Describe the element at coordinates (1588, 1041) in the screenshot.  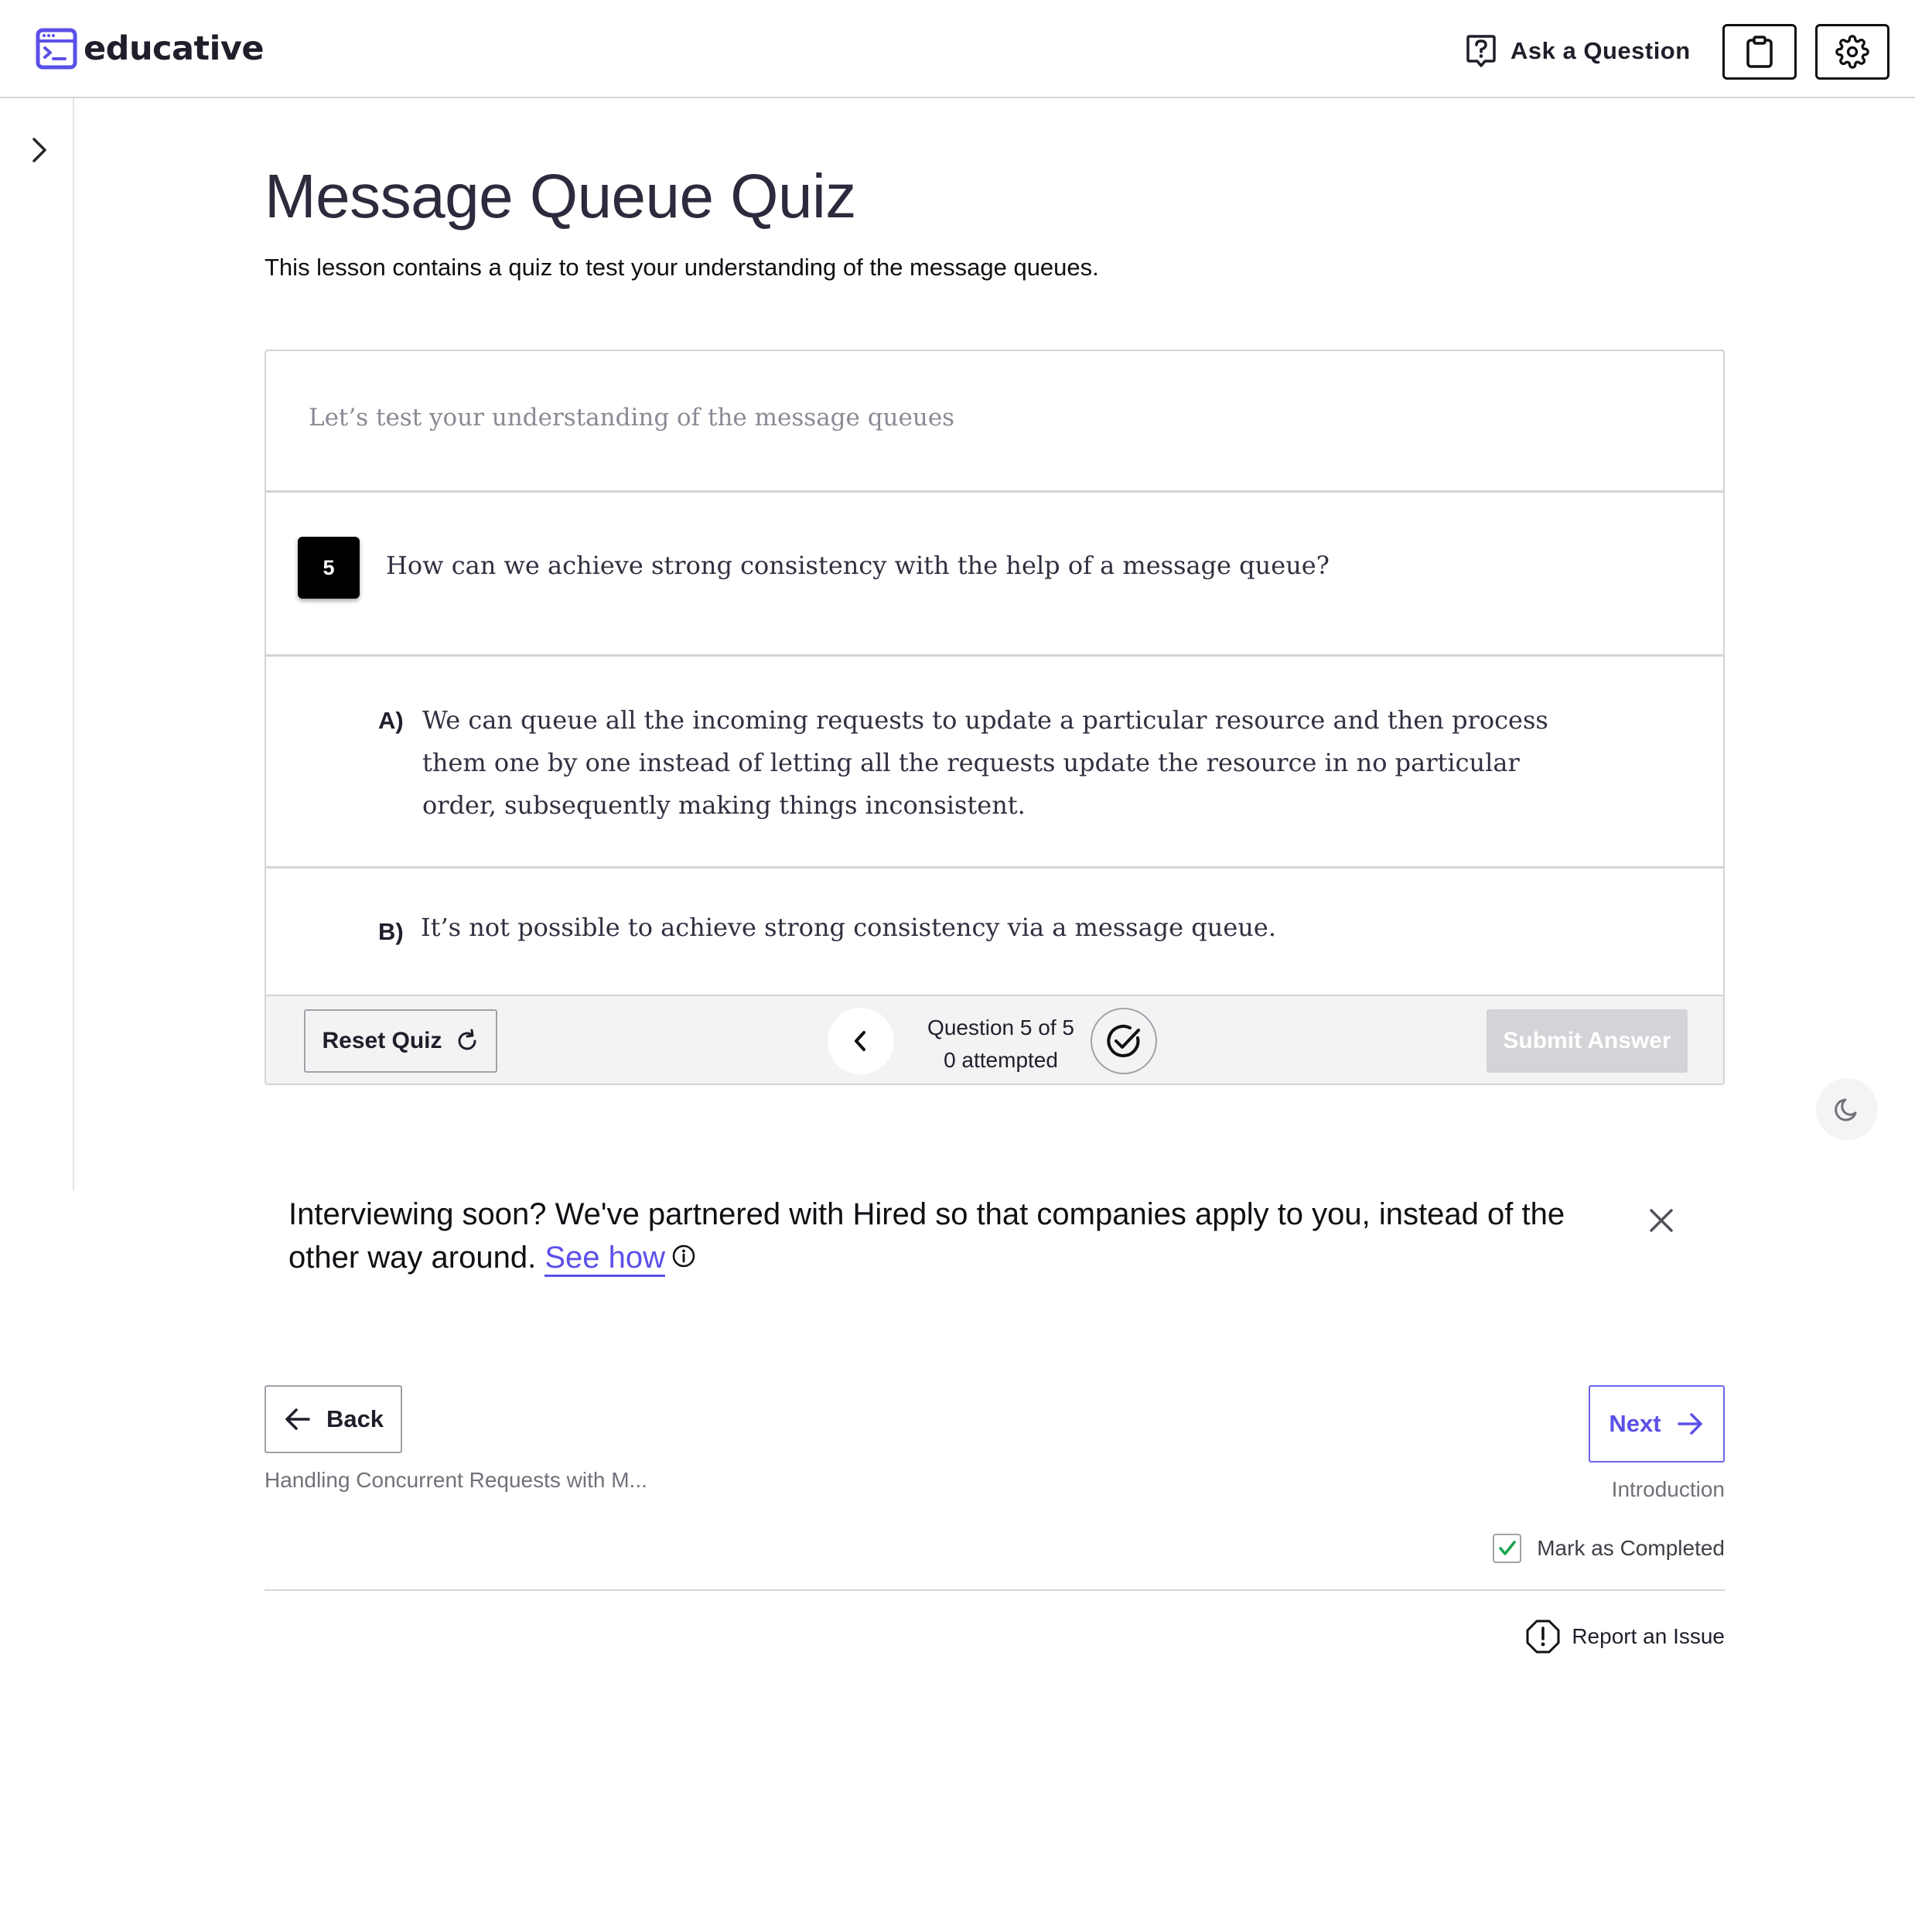
I see `submit-answer-button: Submit Answer` at that location.